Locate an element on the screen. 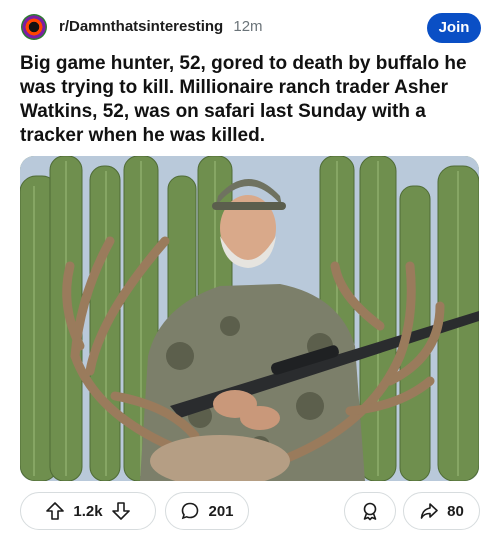  post-time: 12m is located at coordinates (248, 26).